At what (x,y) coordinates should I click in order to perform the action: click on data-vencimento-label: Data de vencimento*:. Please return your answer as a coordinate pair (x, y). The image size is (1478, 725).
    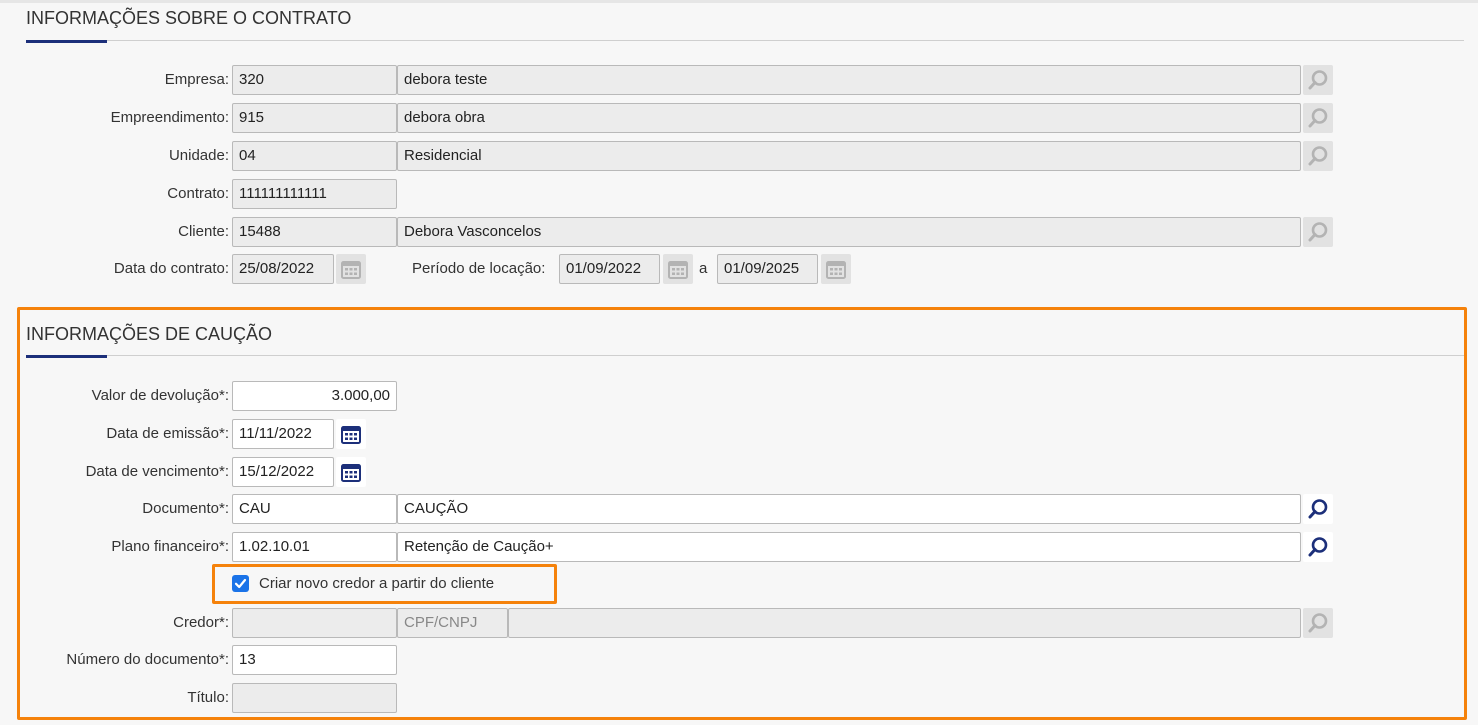
    Looking at the image, I should click on (157, 471).